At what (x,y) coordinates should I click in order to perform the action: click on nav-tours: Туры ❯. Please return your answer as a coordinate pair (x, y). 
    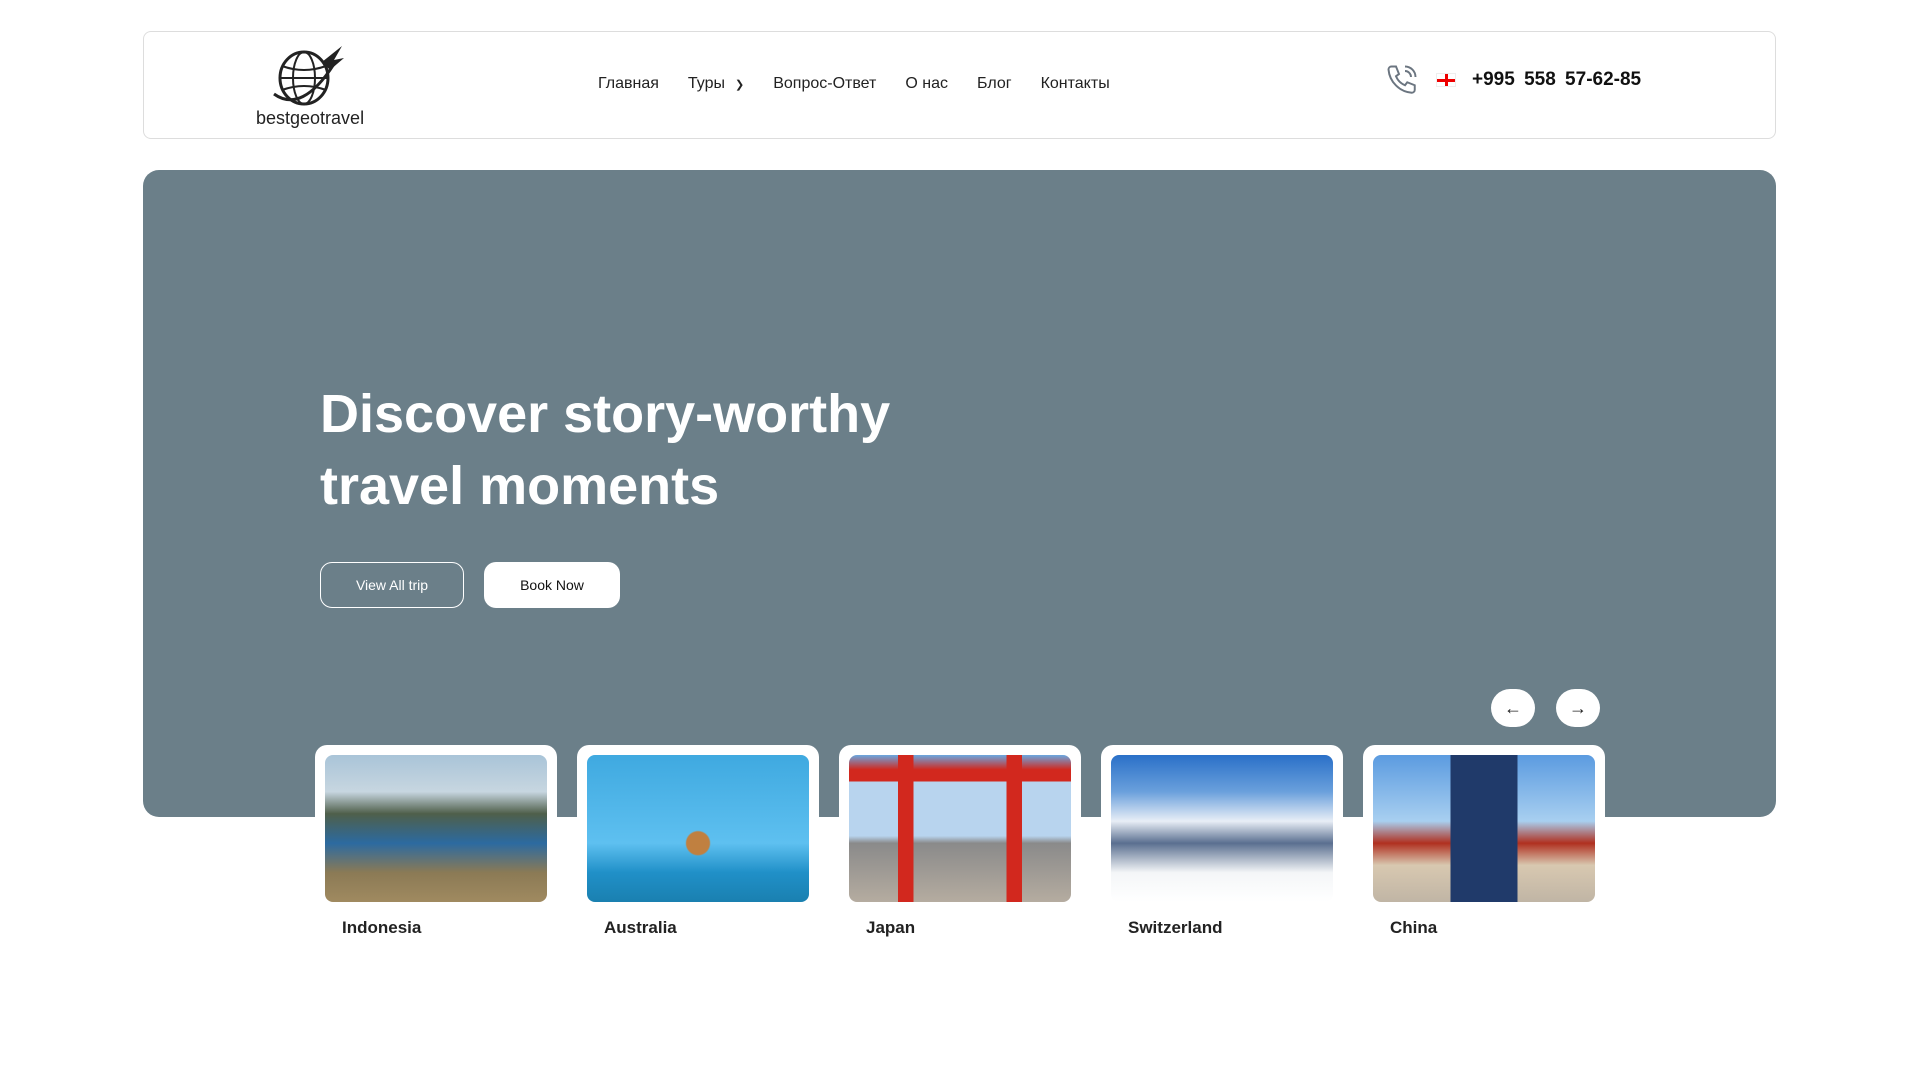
    Looking at the image, I should click on (716, 84).